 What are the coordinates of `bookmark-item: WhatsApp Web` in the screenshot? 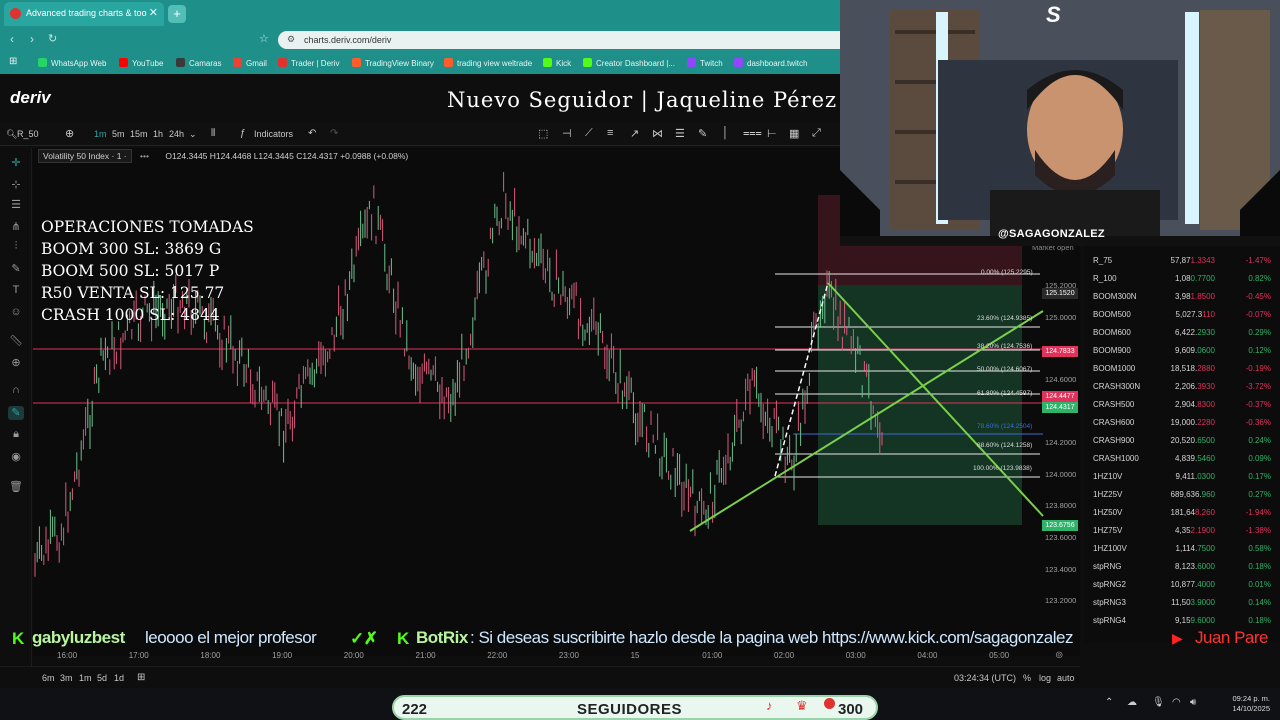 It's located at (72, 63).